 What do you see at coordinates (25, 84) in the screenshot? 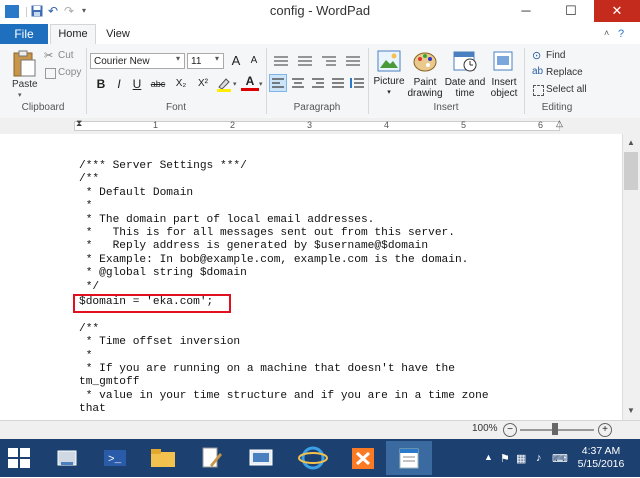
I see `paste-button: Paste` at bounding box center [25, 84].